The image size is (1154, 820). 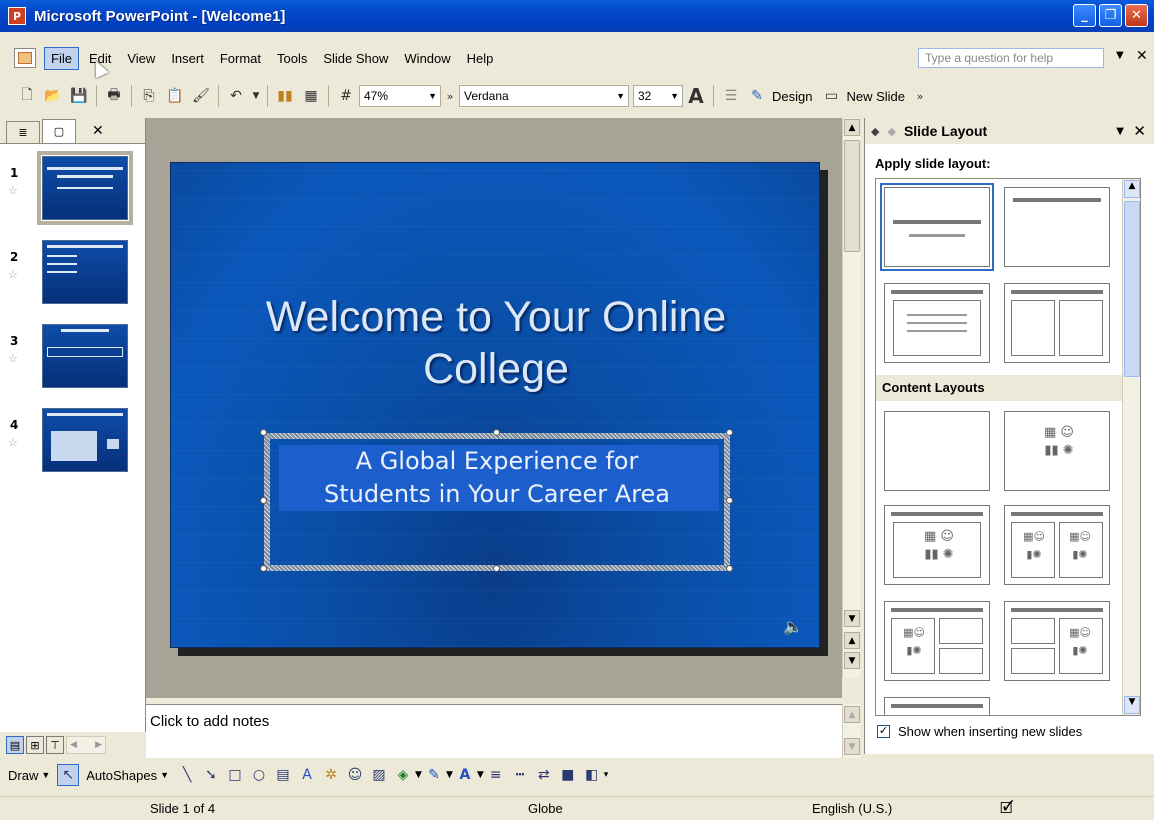 What do you see at coordinates (852, 618) in the screenshot?
I see `scroll-down-icon: ▼` at bounding box center [852, 618].